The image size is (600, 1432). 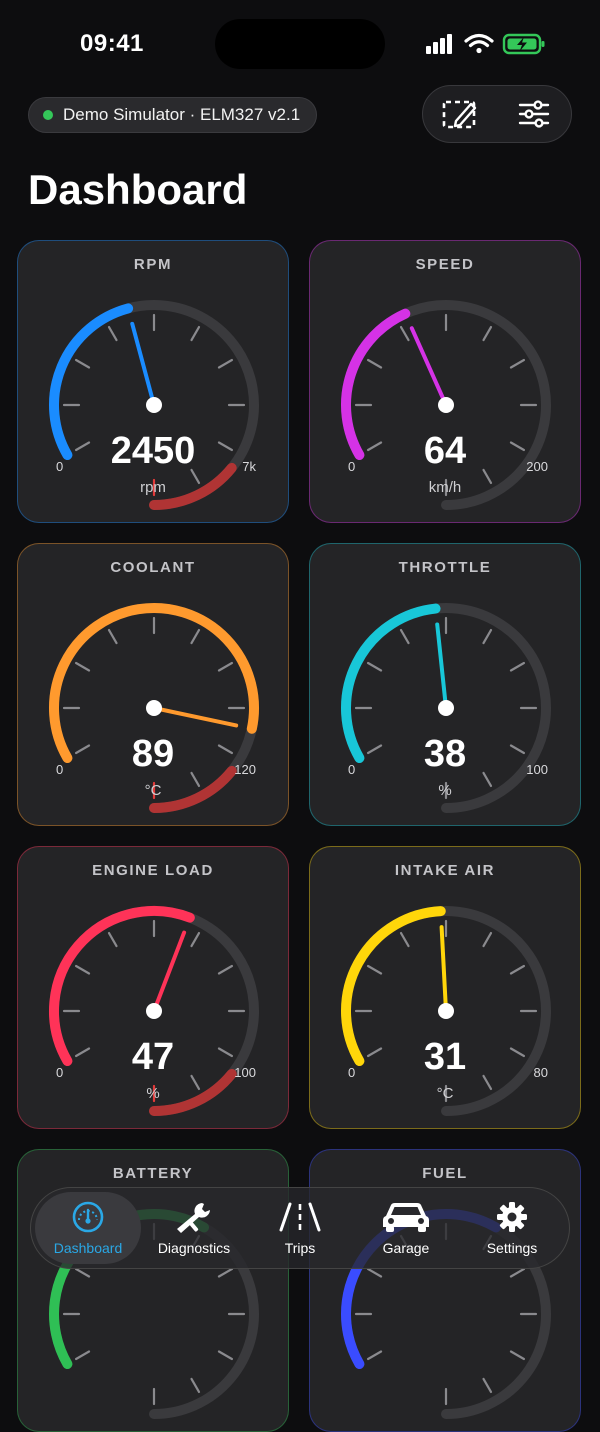 I want to click on connection-dot, so click(x=48, y=115).